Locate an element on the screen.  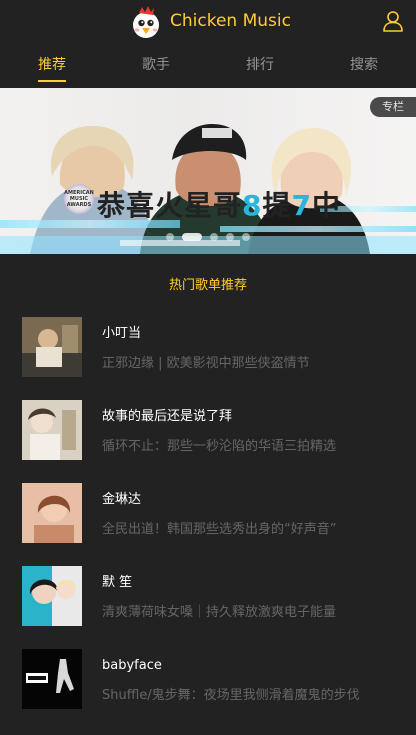
badge-line: AWARDS is located at coordinates (79, 205).